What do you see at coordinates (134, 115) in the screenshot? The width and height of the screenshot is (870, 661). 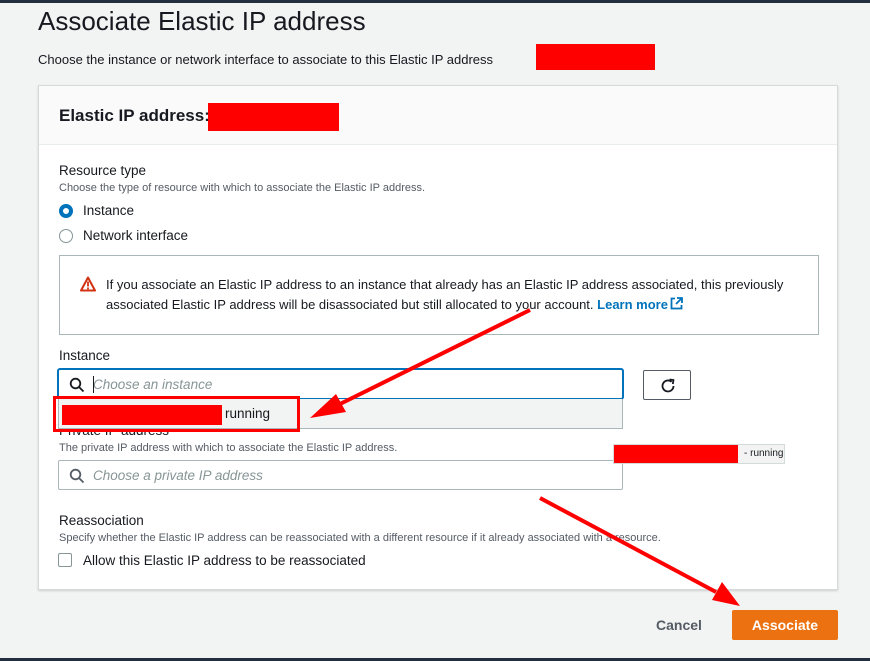 I see `panel-title: Elastic IP address:` at bounding box center [134, 115].